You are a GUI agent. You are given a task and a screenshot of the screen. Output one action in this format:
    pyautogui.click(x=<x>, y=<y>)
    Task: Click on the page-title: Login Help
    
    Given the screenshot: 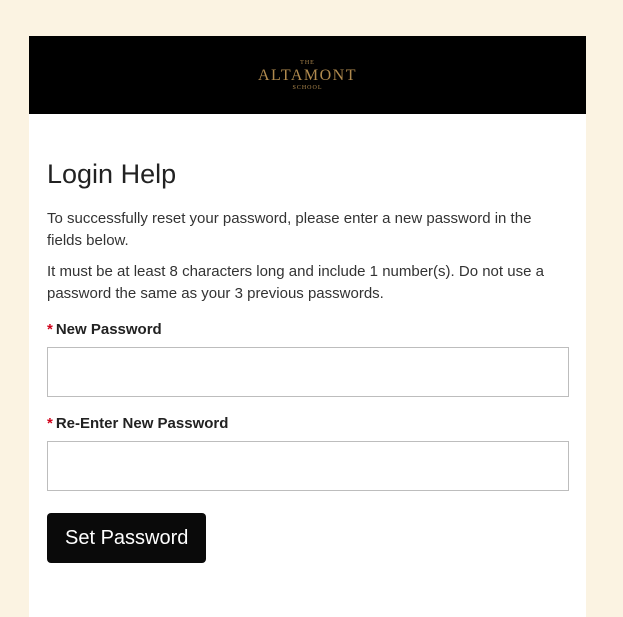 What is the action you would take?
    pyautogui.click(x=112, y=174)
    